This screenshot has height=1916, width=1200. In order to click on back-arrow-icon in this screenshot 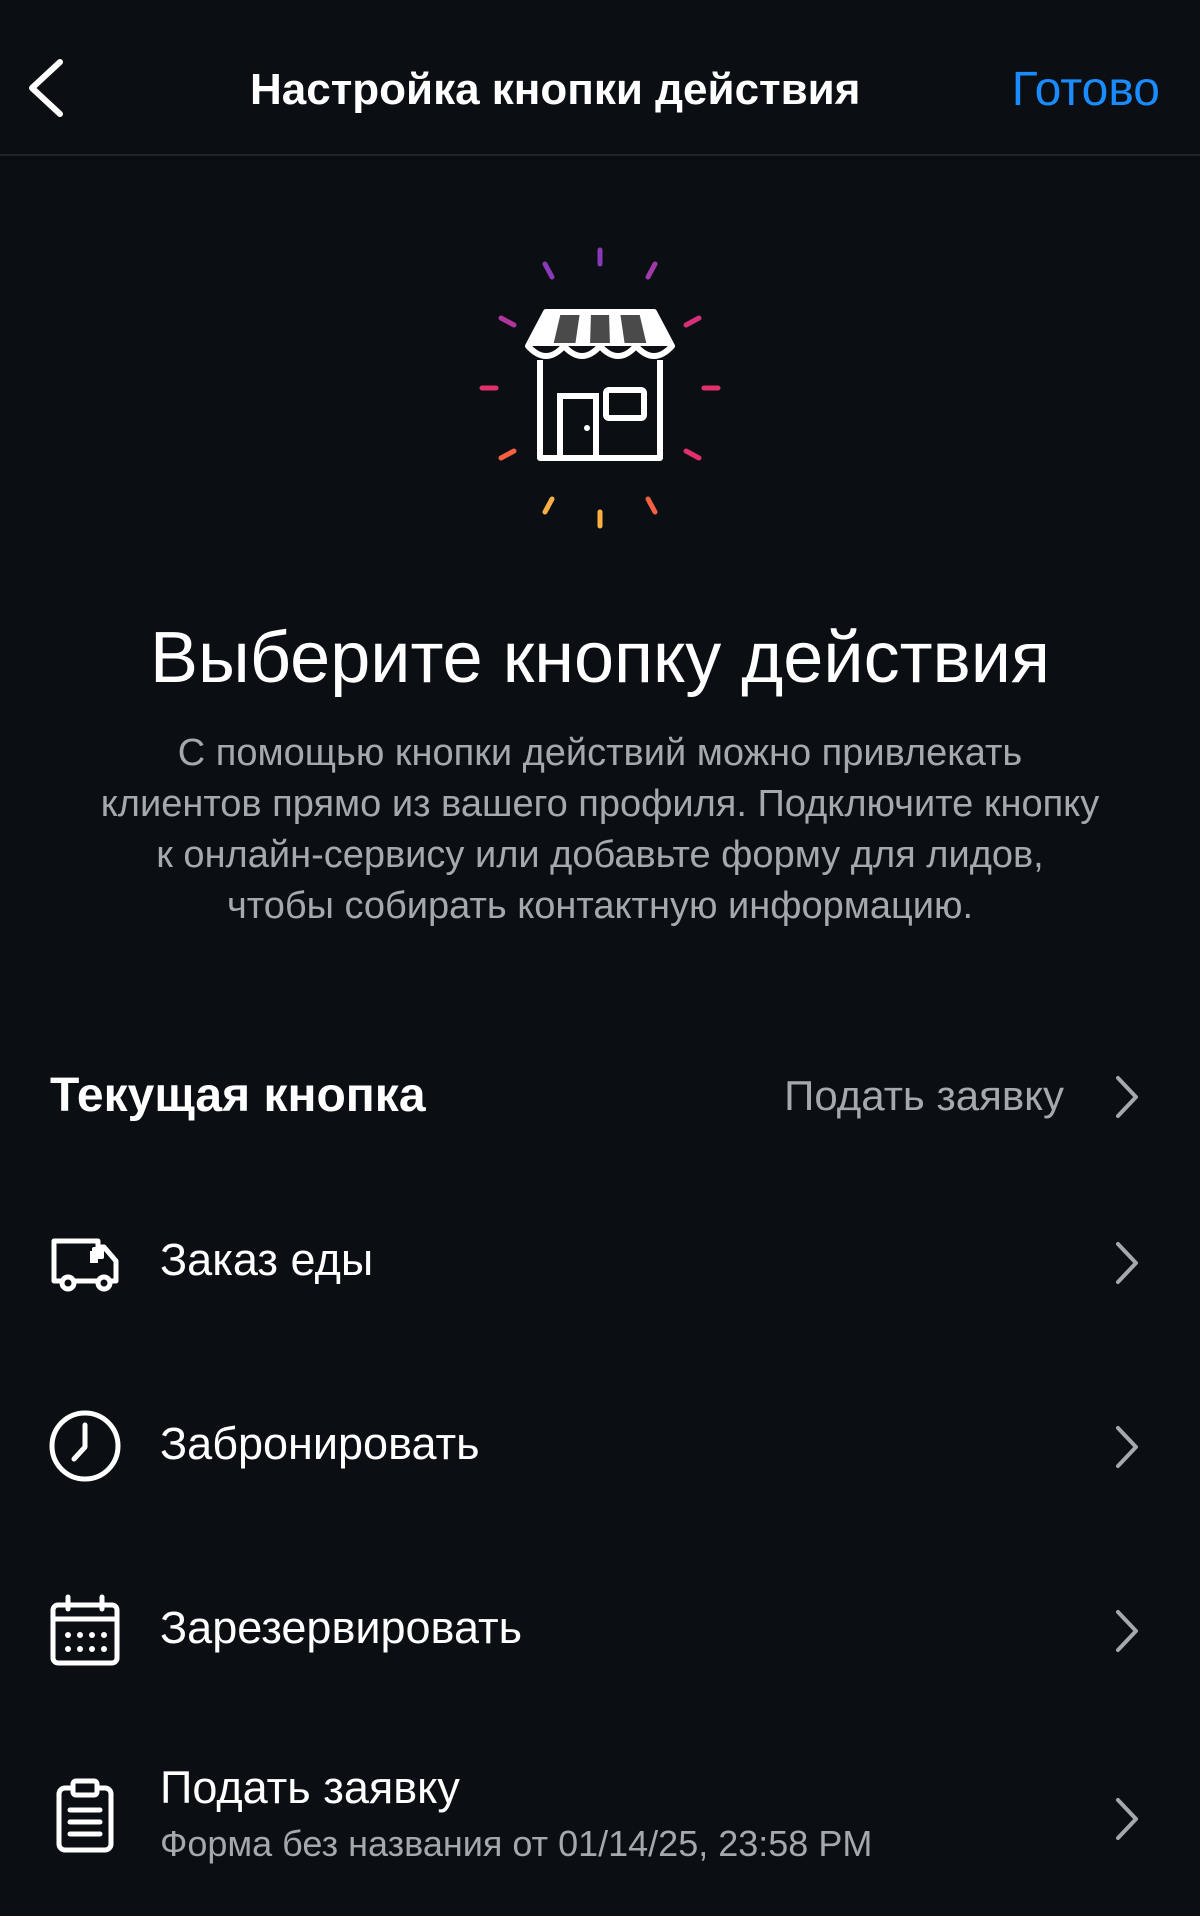, I will do `click(47, 88)`.